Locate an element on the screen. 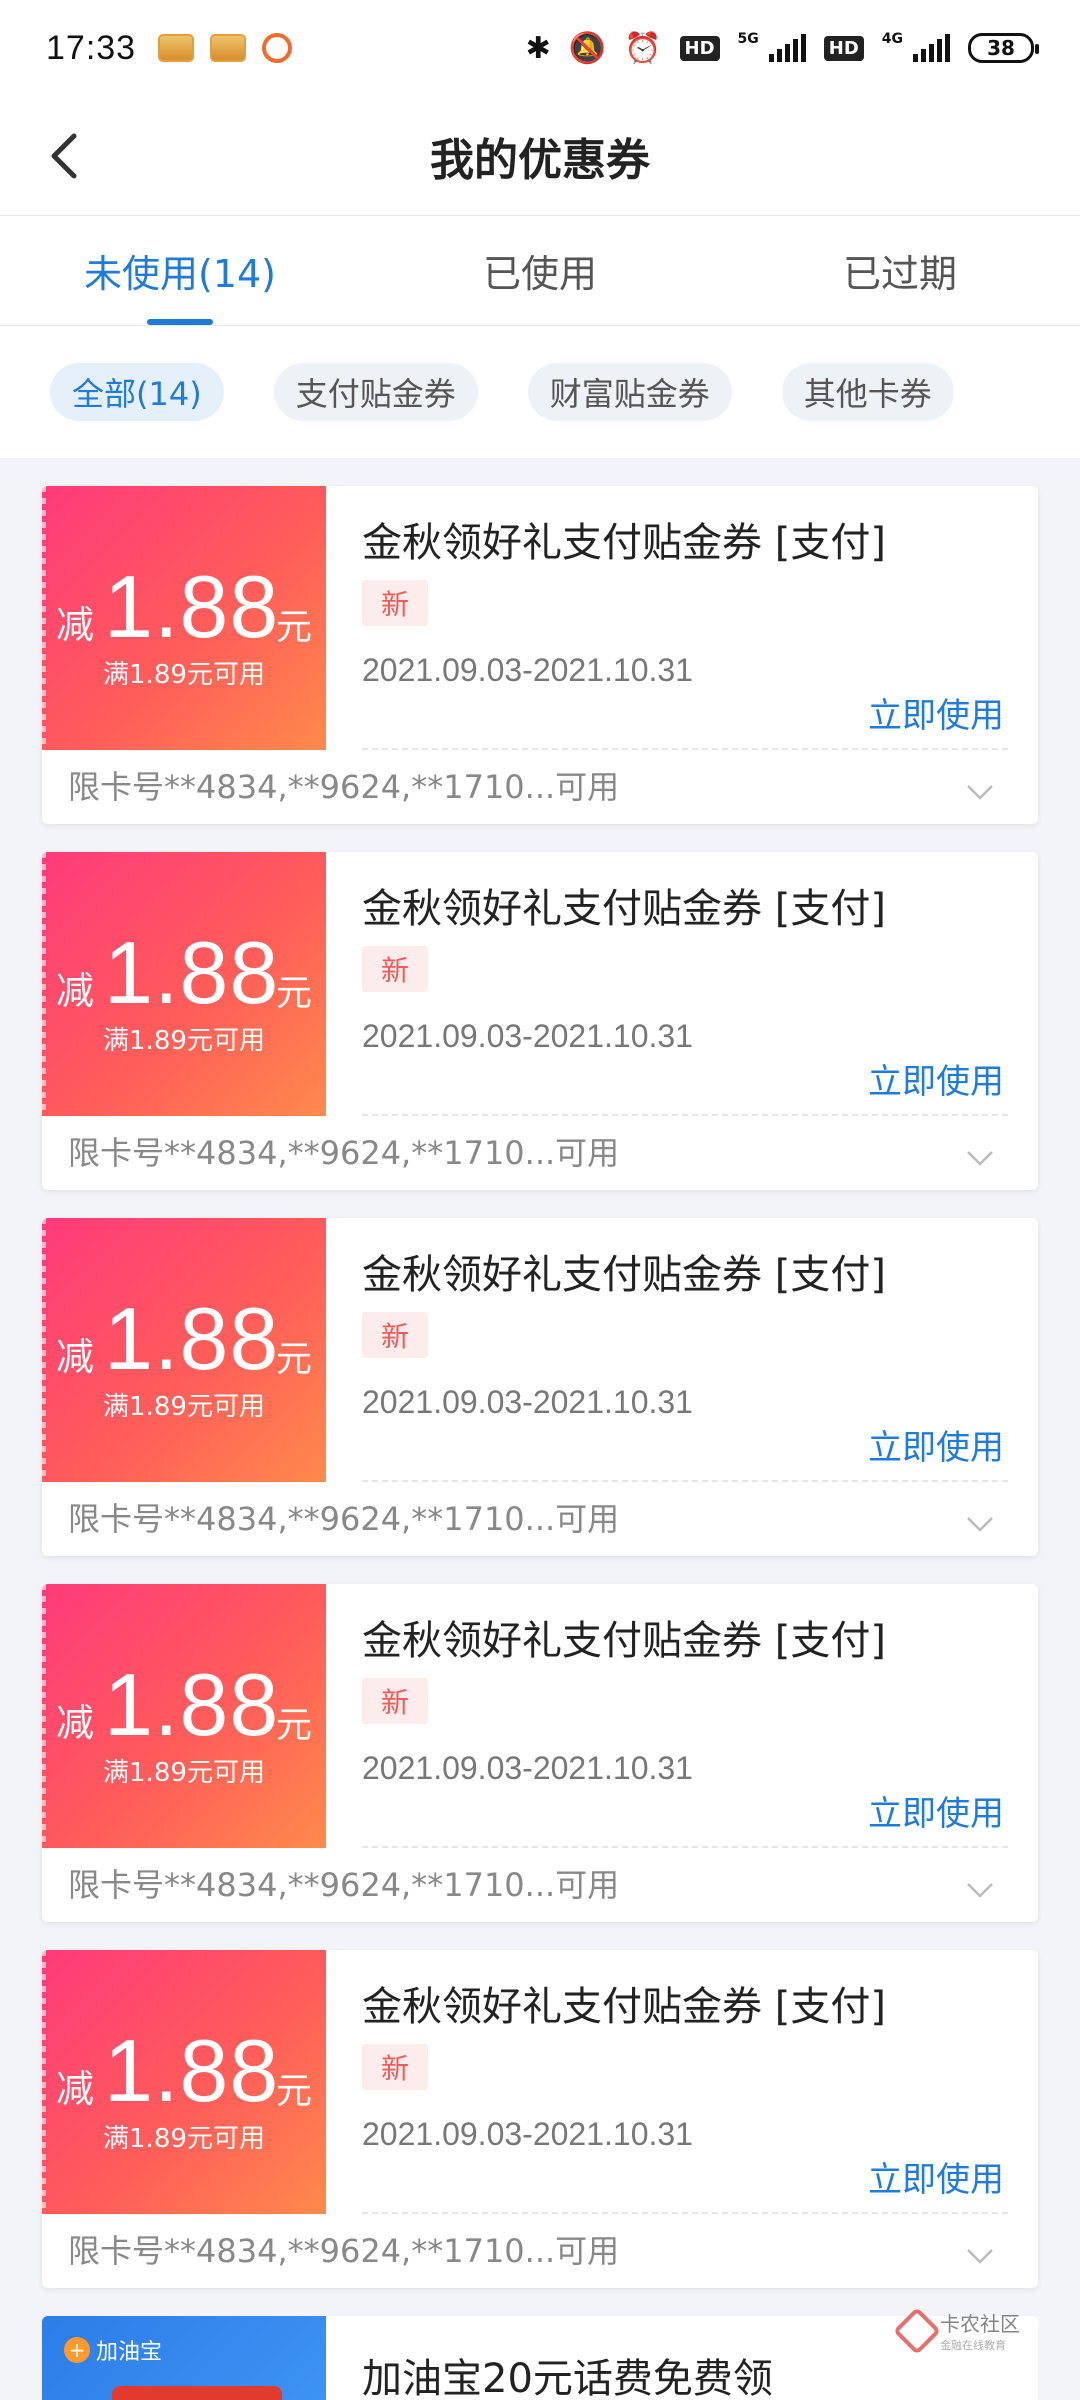 The image size is (1080, 2400). tab-used: 已使用 is located at coordinates (540, 270).